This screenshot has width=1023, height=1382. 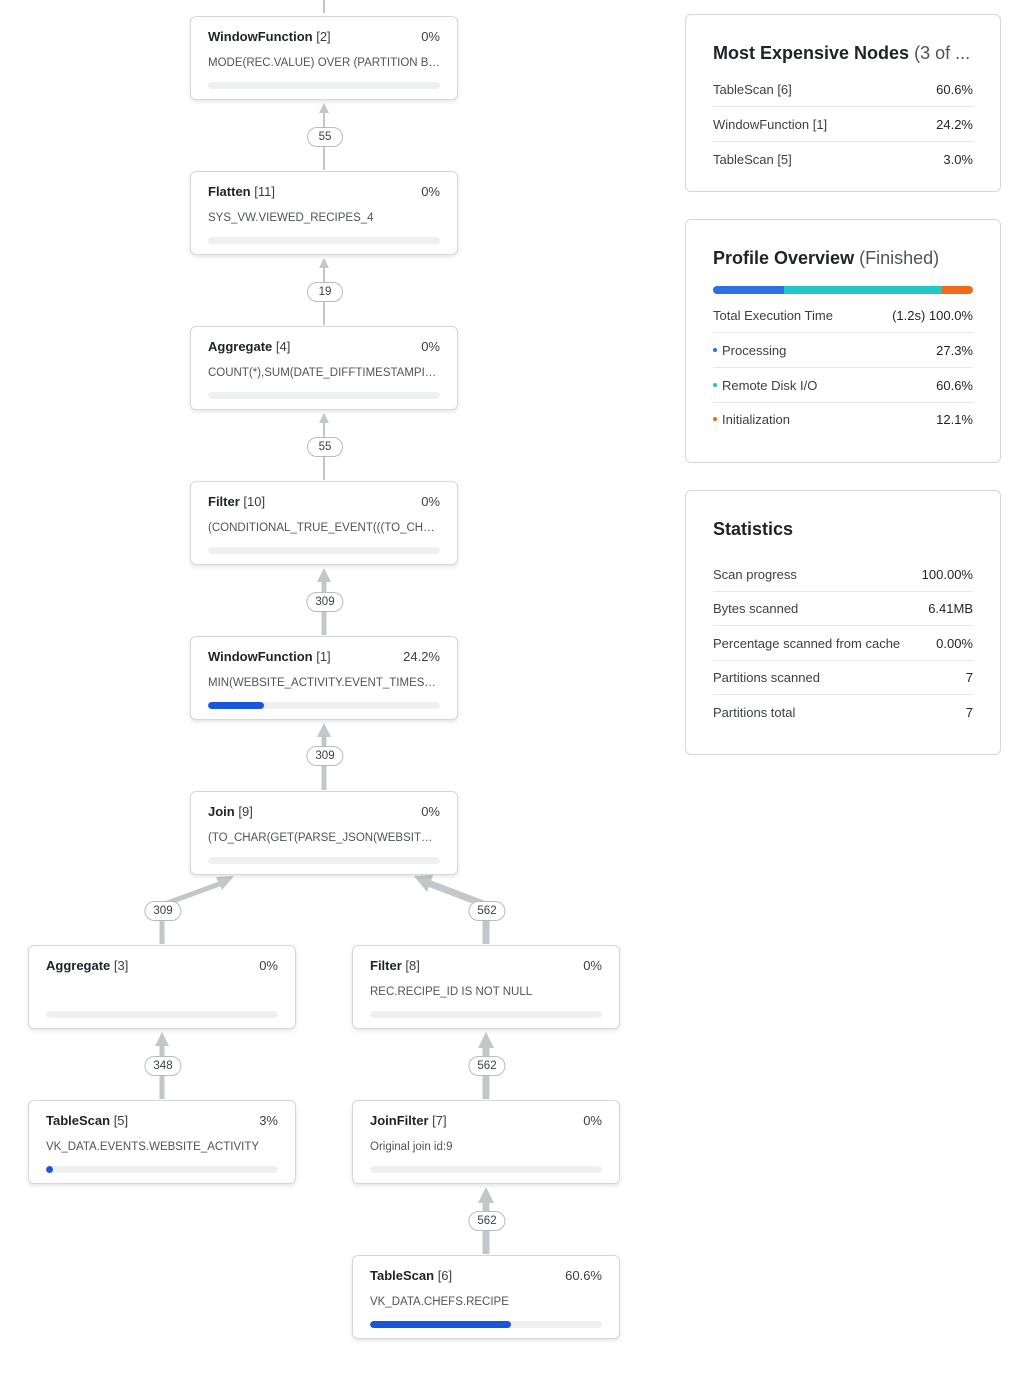 I want to click on panel-title: Profile Overview (Finished), so click(x=826, y=258).